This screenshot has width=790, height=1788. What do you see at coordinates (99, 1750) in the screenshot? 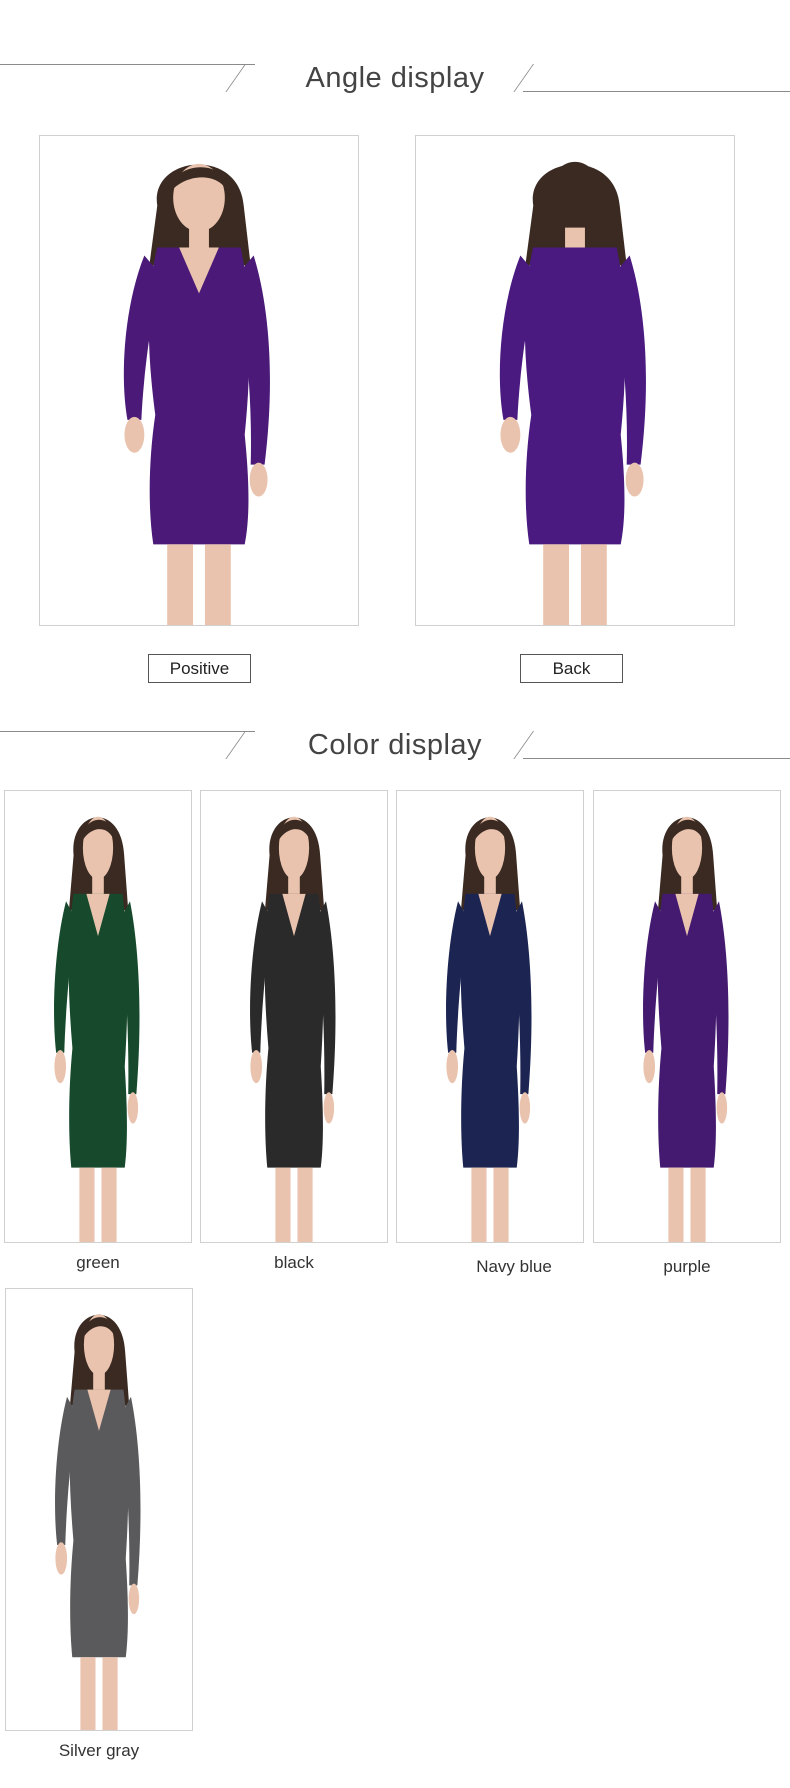
I see `silver-gray-variant-label: Silver gray` at bounding box center [99, 1750].